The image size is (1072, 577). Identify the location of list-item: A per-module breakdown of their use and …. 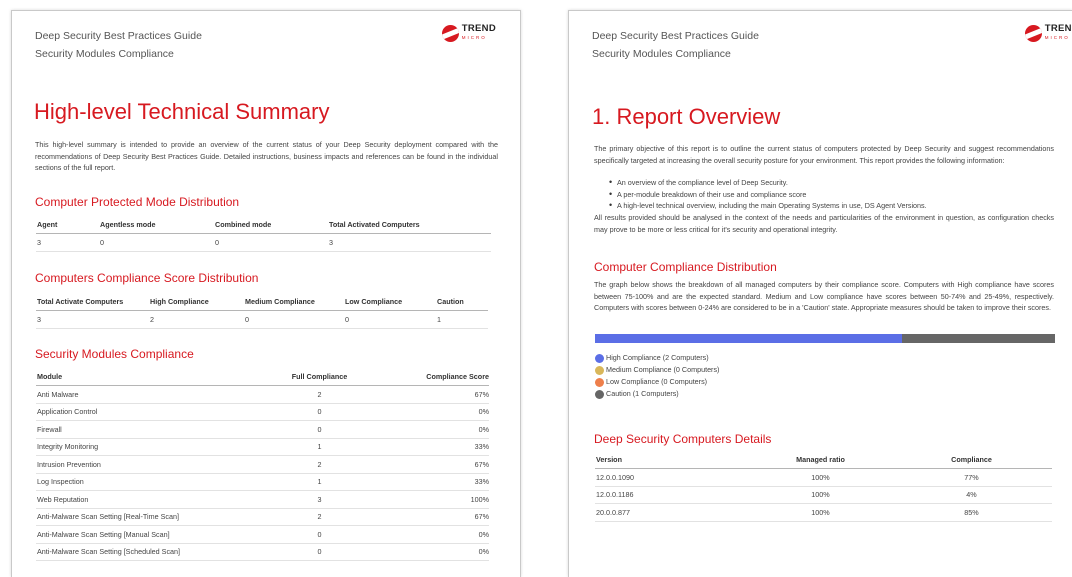
(829, 195).